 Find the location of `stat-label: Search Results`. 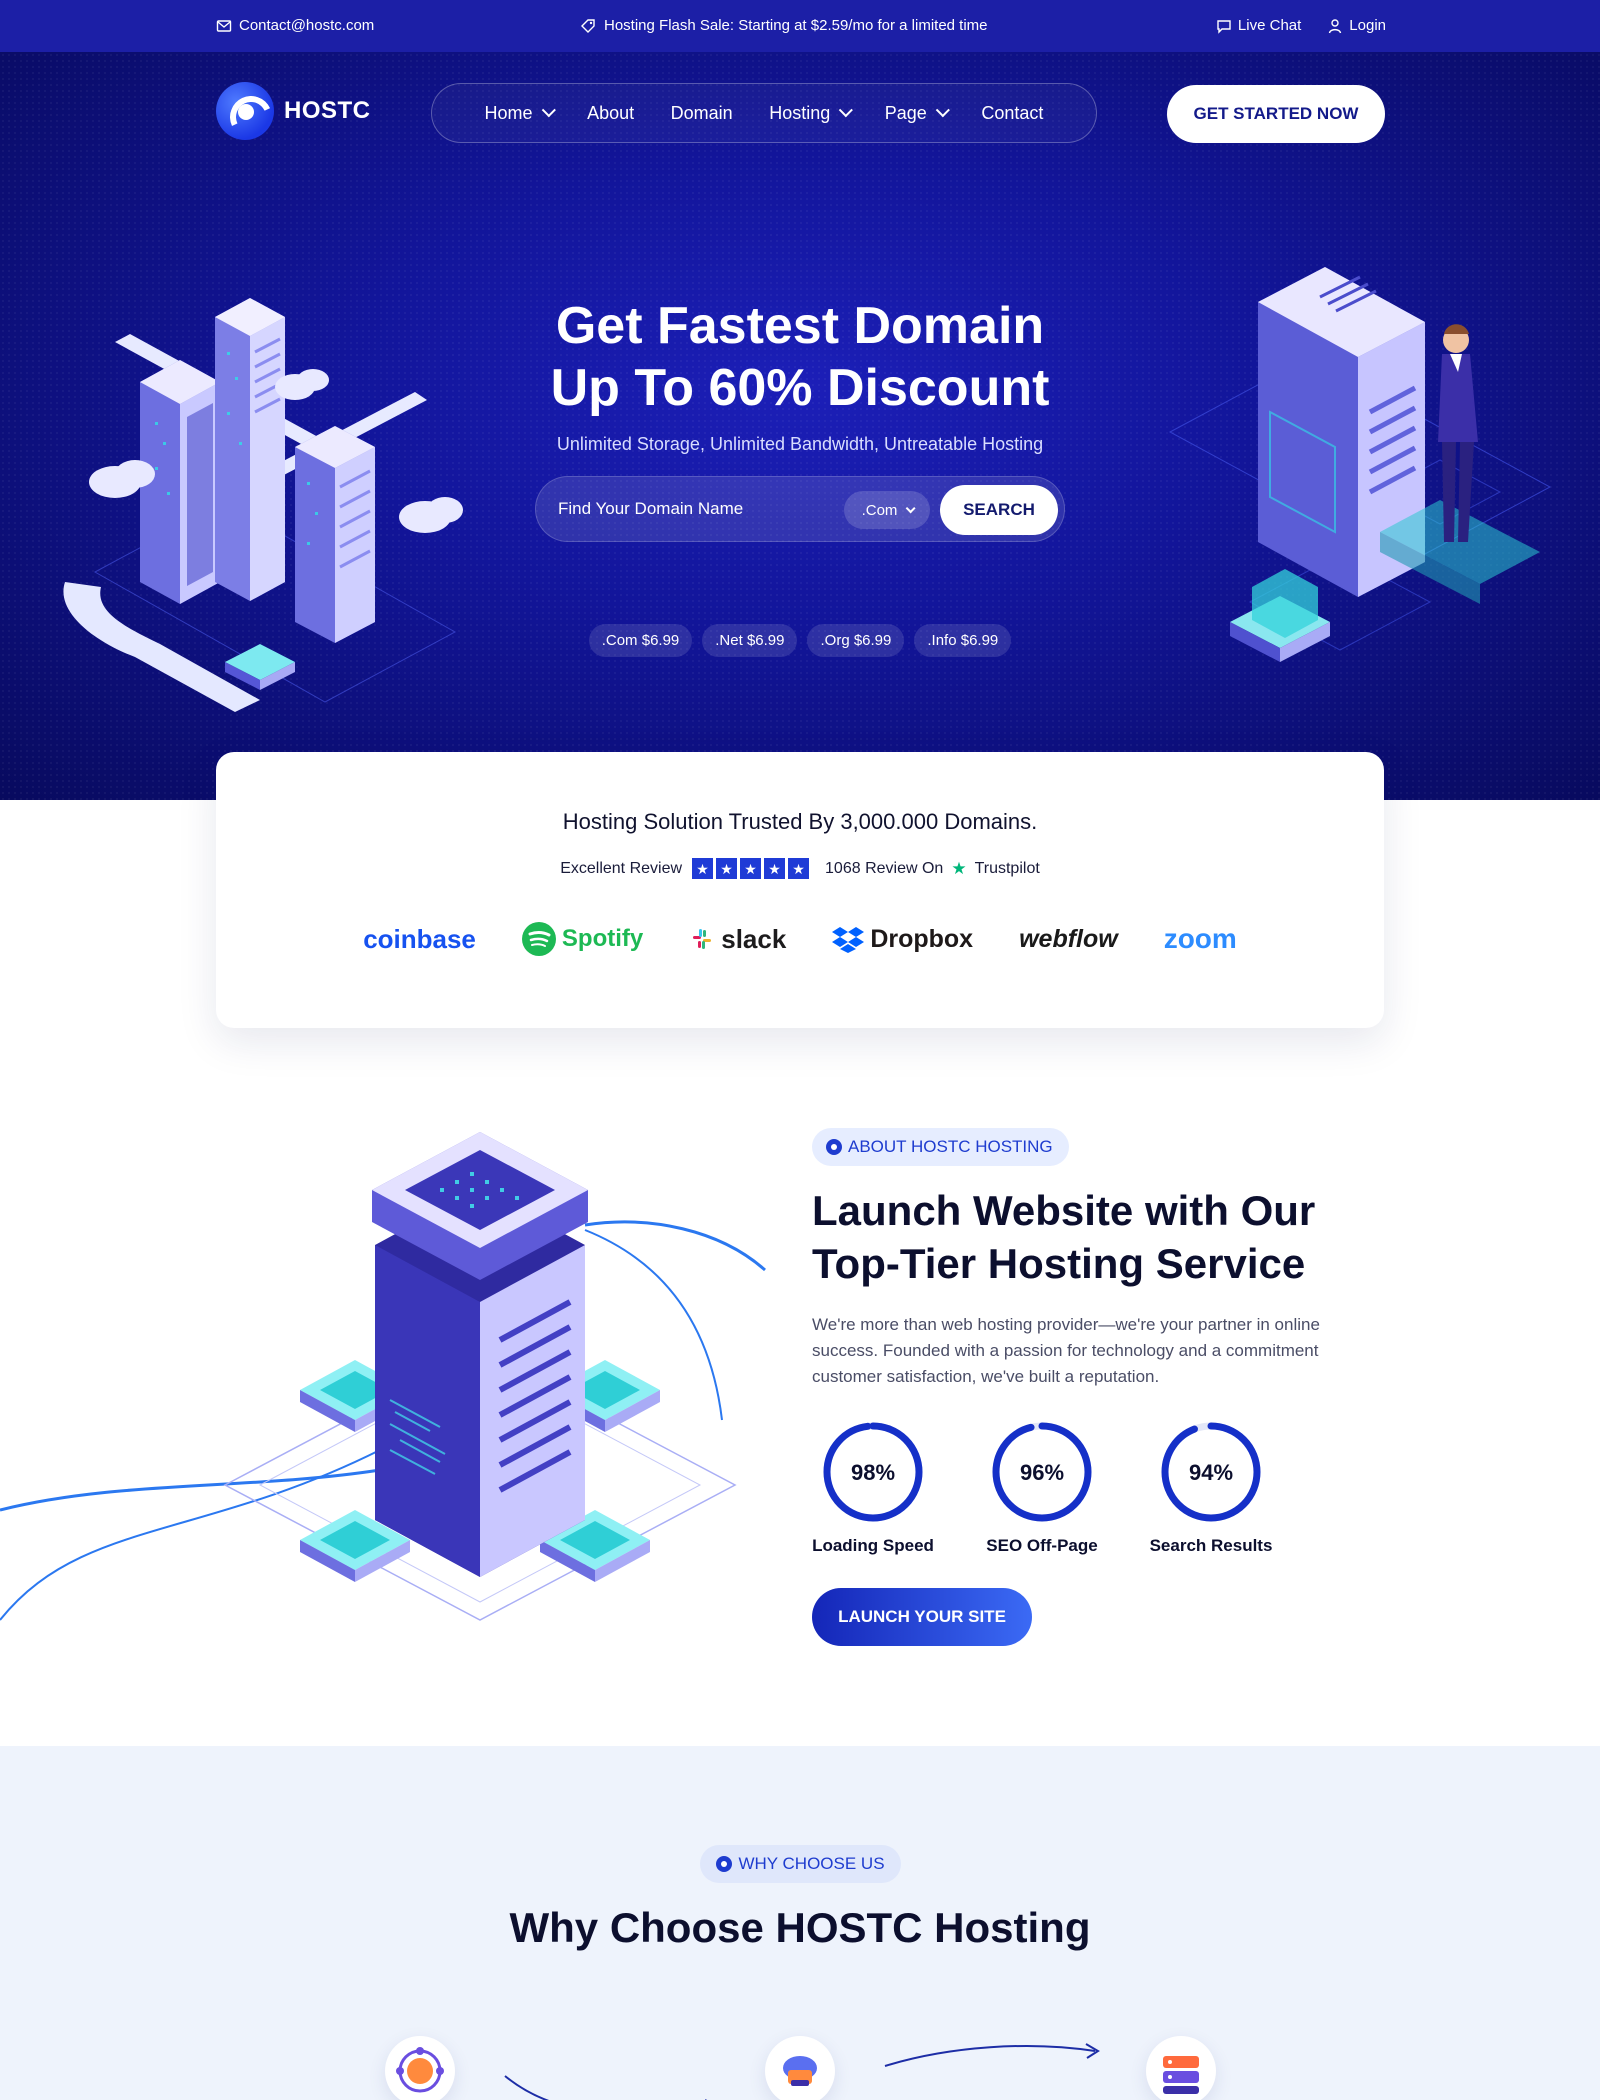

stat-label: Search Results is located at coordinates (1211, 1545).